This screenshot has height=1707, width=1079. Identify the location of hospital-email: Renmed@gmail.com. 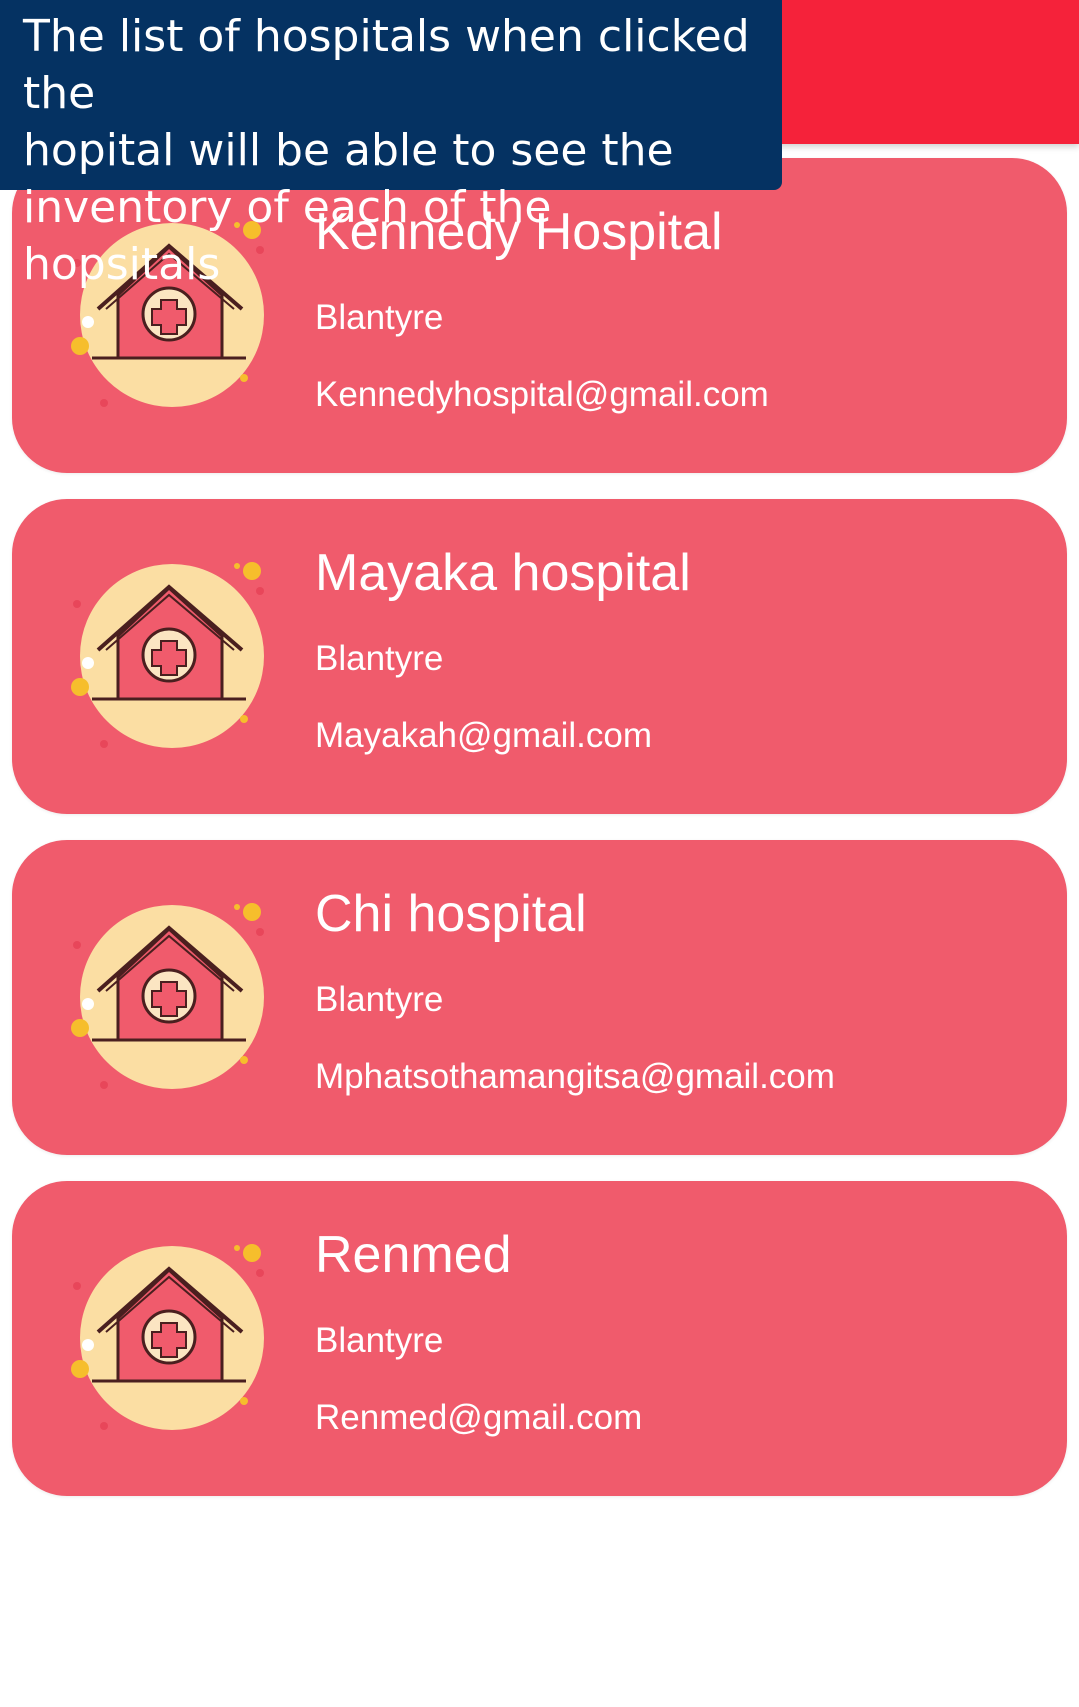
(479, 1417).